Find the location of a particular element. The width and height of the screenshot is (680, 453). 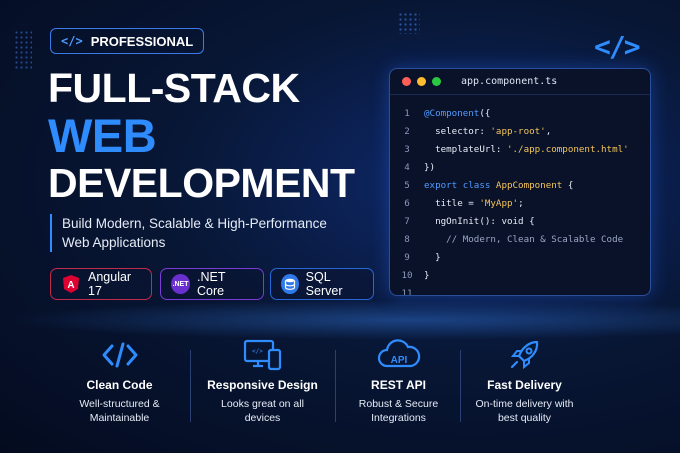

feature-clean-code: Clean Code Well-structured & Maintainable is located at coordinates (119, 381).